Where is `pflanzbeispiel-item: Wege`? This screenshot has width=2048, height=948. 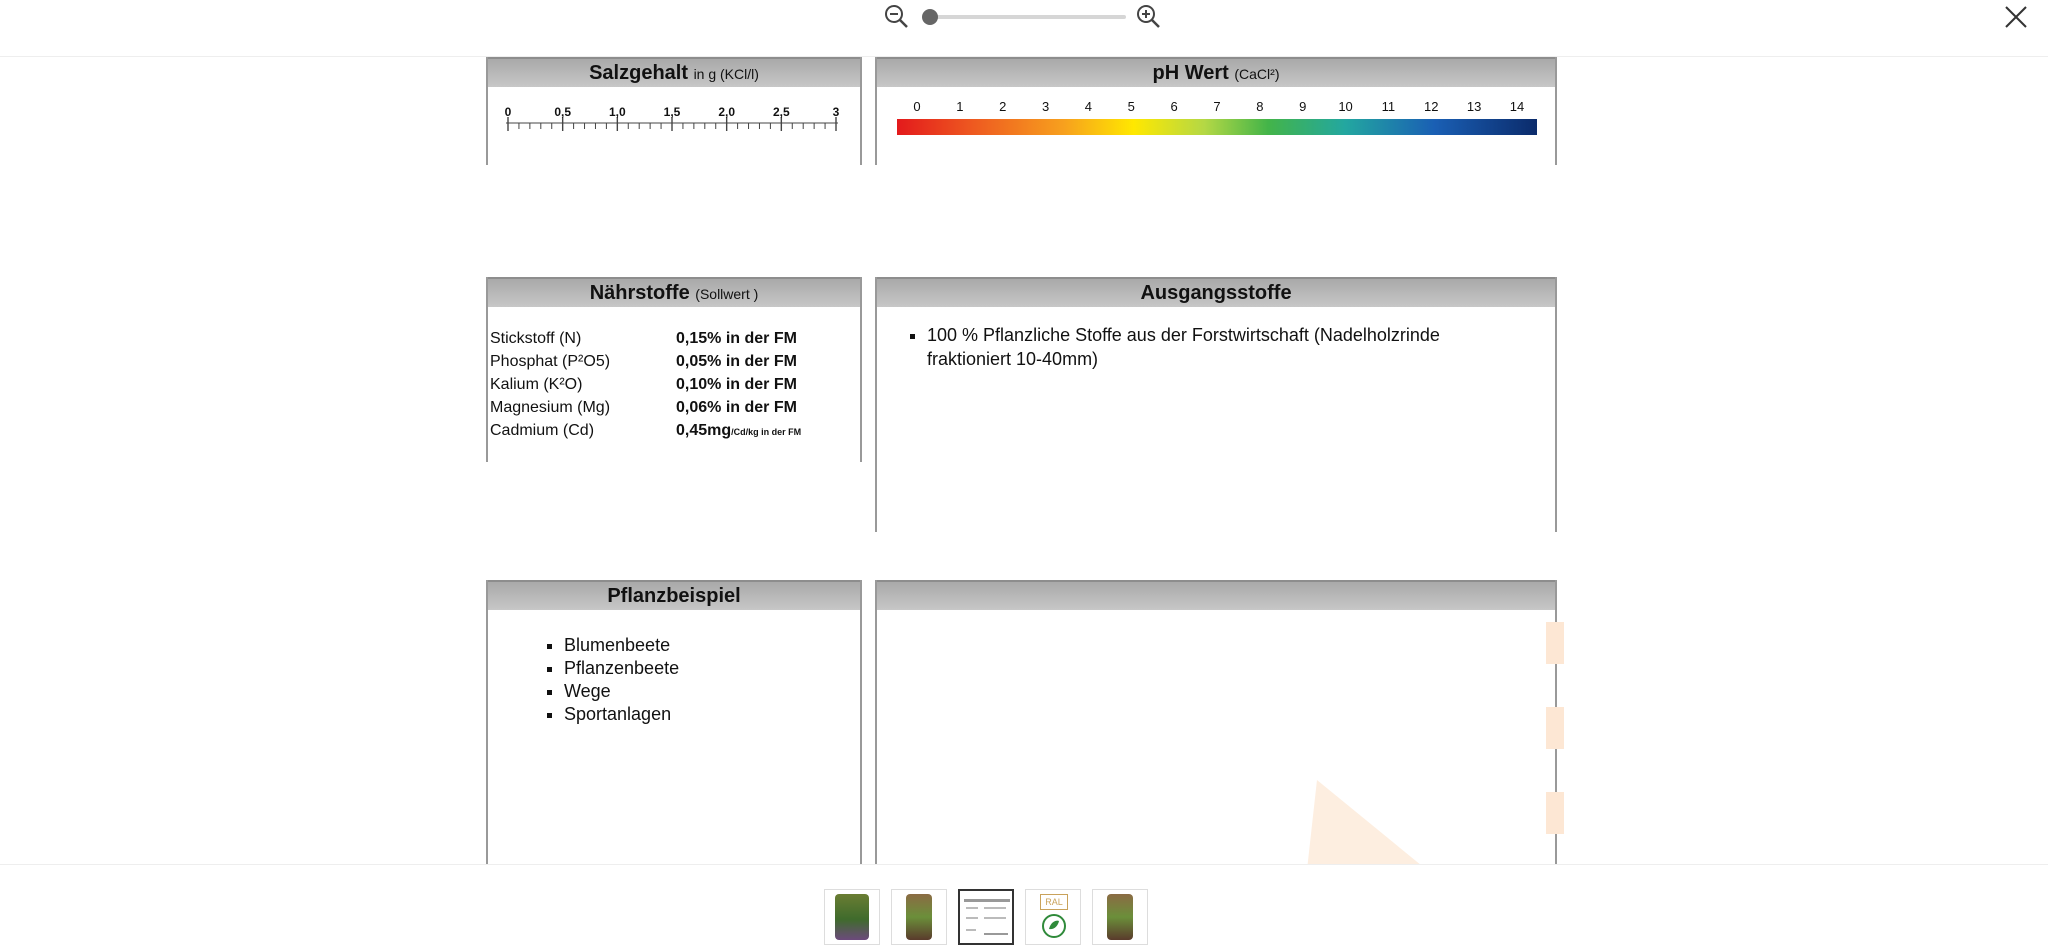 pflanzbeispiel-item: Wege is located at coordinates (621, 691).